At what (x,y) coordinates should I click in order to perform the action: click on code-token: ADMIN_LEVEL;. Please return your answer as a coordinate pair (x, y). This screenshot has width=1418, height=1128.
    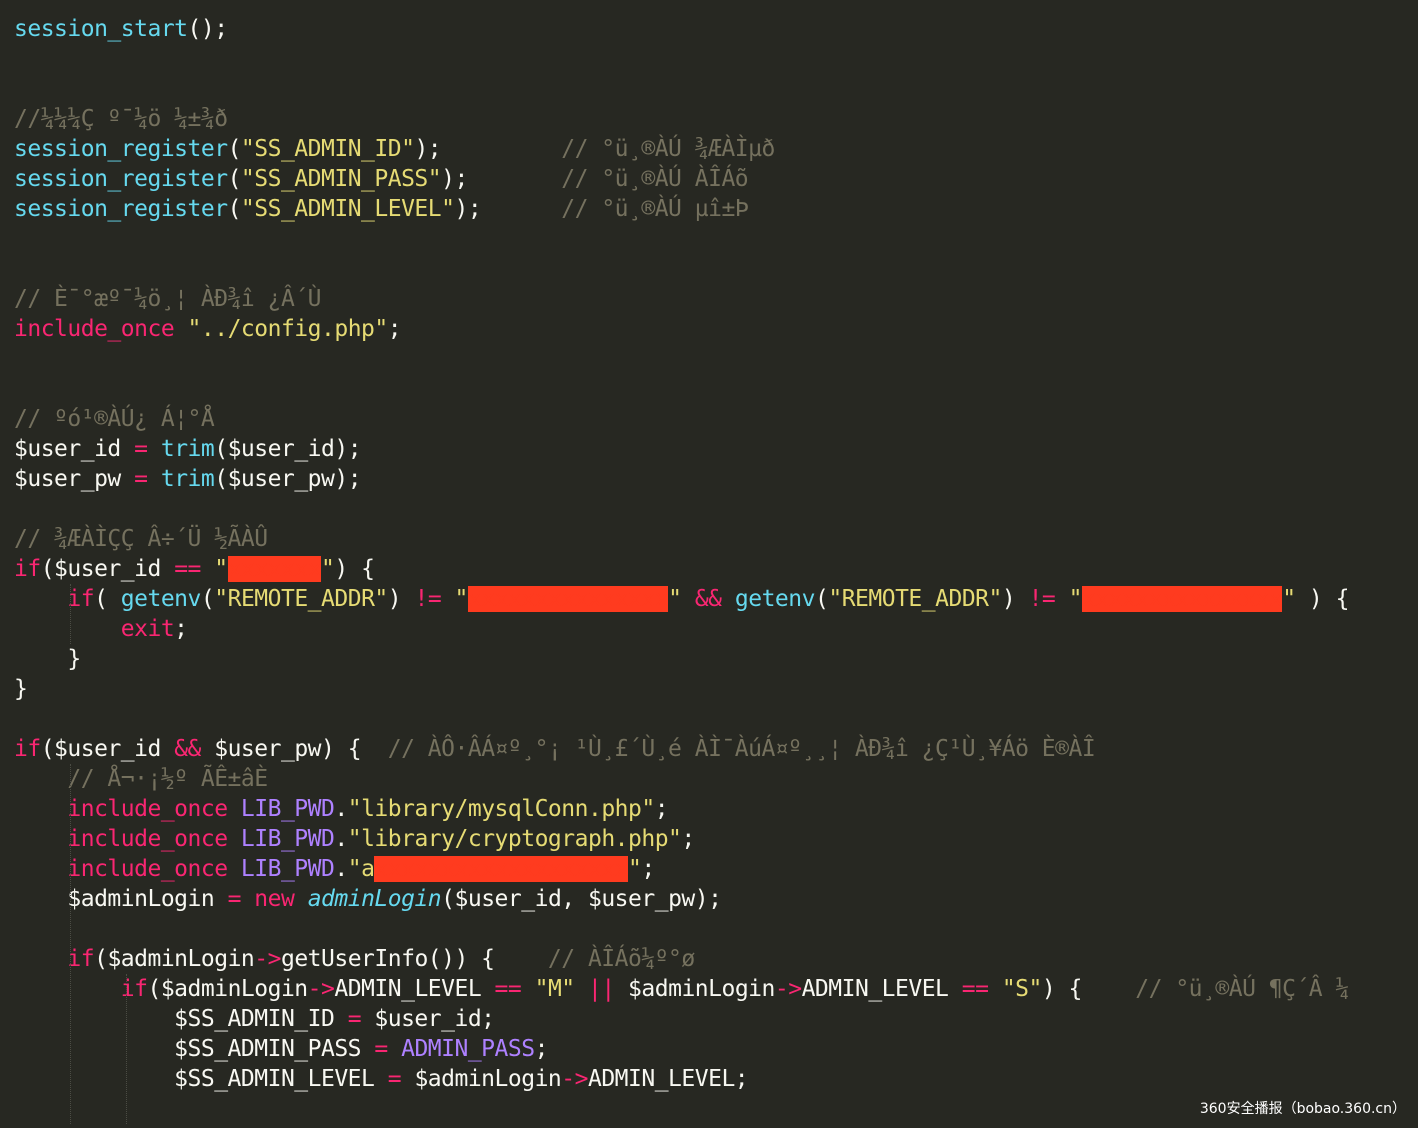
    Looking at the image, I should click on (668, 1079).